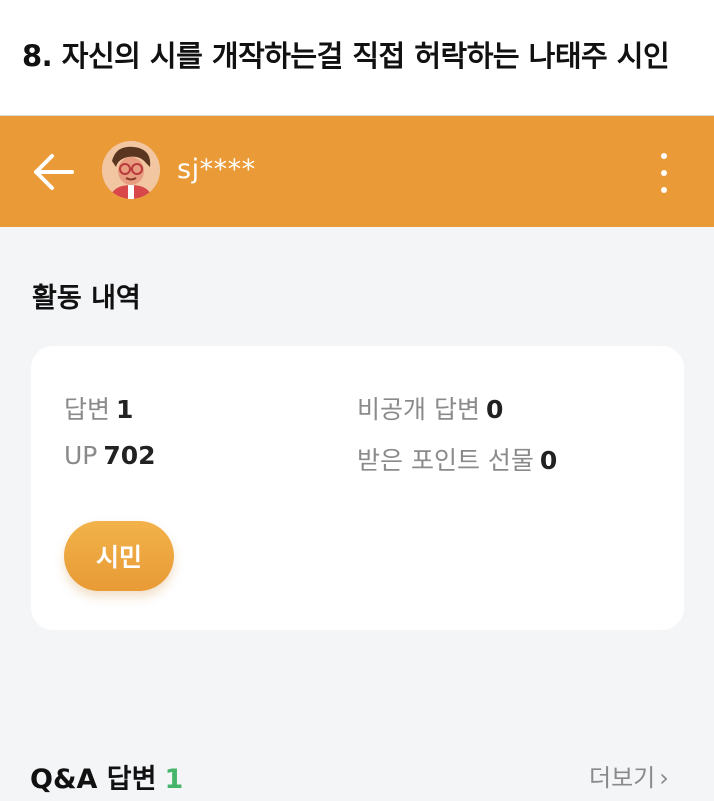 This screenshot has width=714, height=801. I want to click on points-gift-label: 받은 포인트 선물, so click(445, 460).